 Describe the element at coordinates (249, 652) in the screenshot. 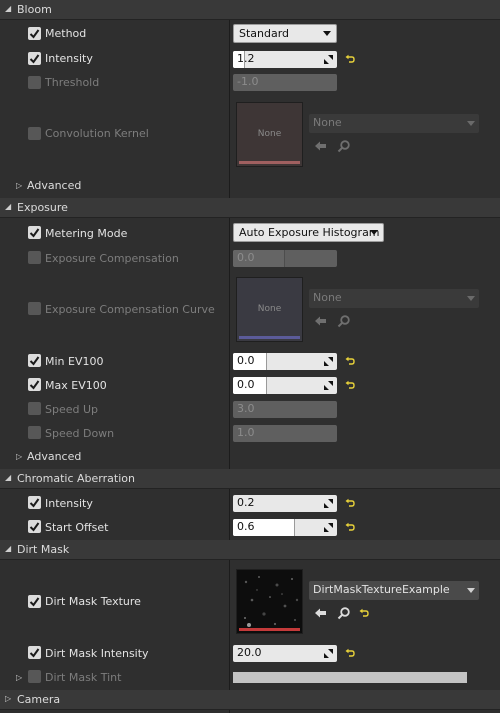

I see `dirt-mask-intensity-value: 20.0` at that location.